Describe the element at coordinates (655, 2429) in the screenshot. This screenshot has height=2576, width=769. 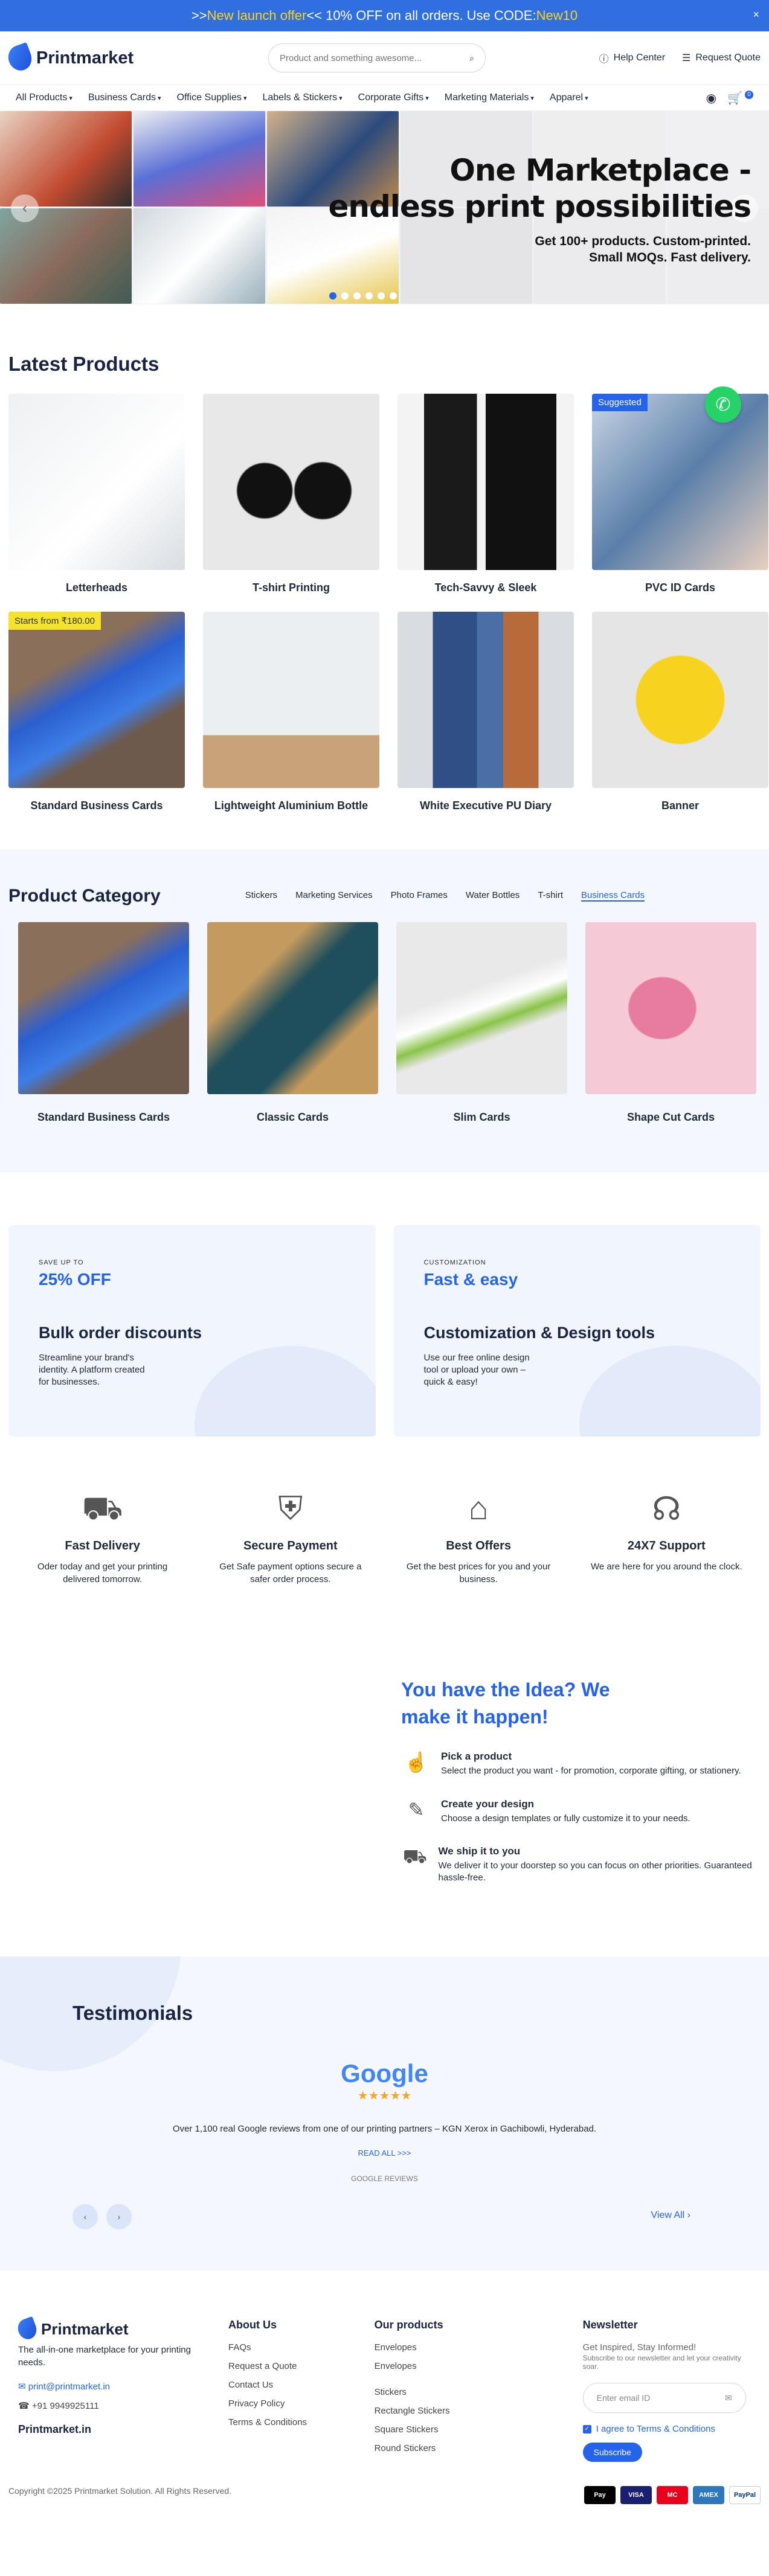
I see `agree-label: I agree to Terms & Conditions` at that location.